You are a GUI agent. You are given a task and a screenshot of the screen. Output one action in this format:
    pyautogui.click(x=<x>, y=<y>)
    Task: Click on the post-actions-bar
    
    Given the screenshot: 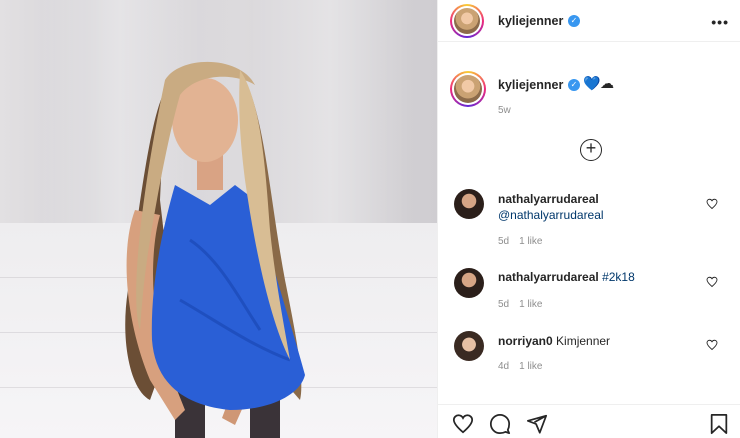 What is the action you would take?
    pyautogui.click(x=589, y=421)
    